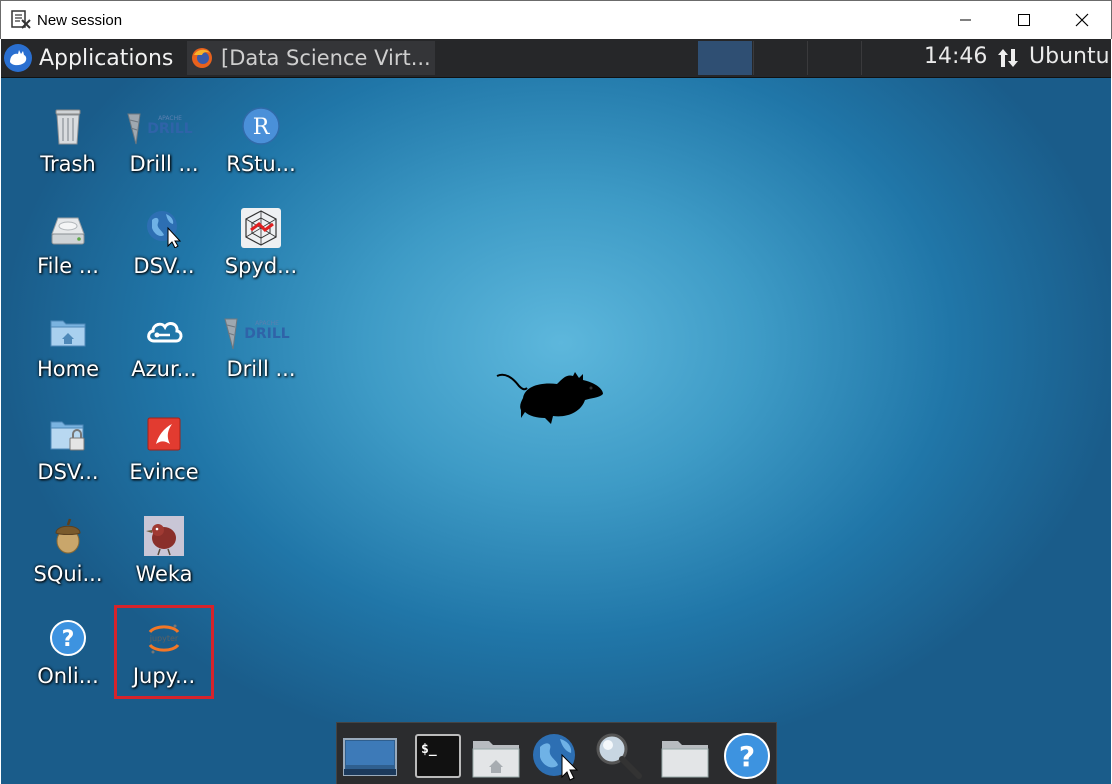 The height and width of the screenshot is (784, 1112). Describe the element at coordinates (68, 164) in the screenshot. I see `desktop-icon-label: Trash` at that location.